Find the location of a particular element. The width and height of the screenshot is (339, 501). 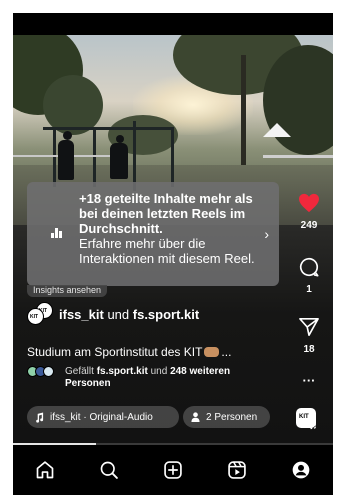

avatar: KIT is located at coordinates (35, 316).